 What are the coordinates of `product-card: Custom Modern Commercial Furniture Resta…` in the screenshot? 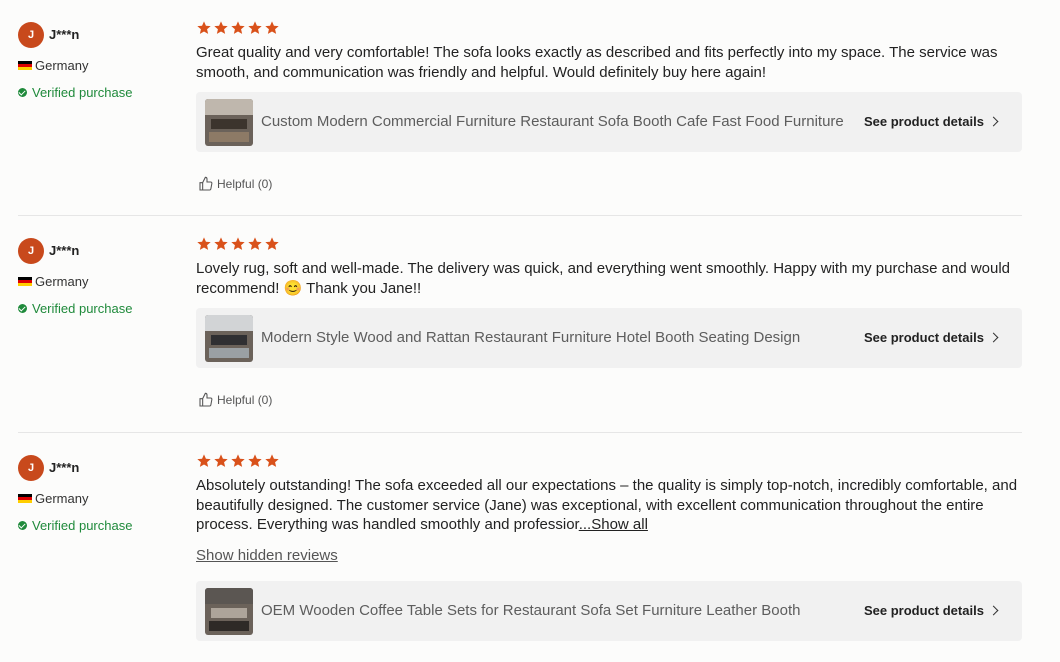 It's located at (609, 122).